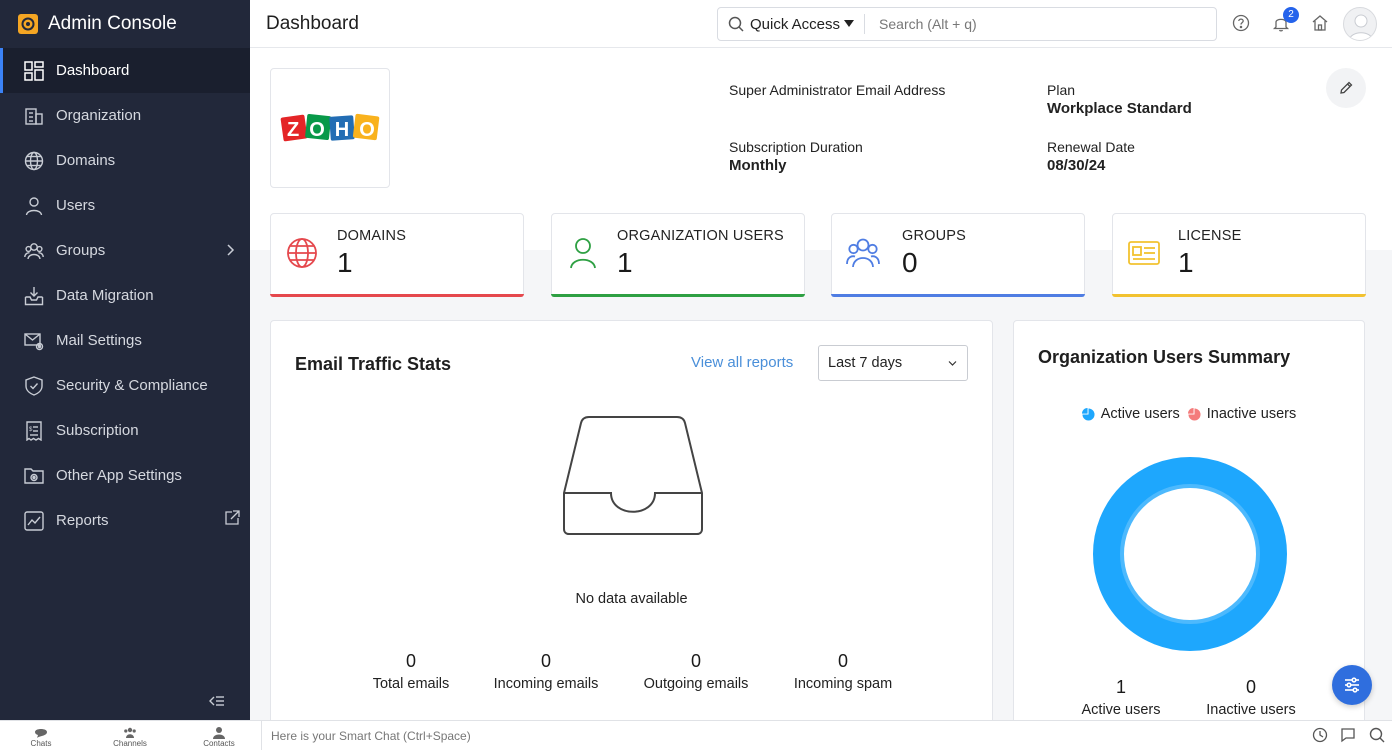 The height and width of the screenshot is (750, 1392). I want to click on admin-console-logo-icon, so click(28, 24).